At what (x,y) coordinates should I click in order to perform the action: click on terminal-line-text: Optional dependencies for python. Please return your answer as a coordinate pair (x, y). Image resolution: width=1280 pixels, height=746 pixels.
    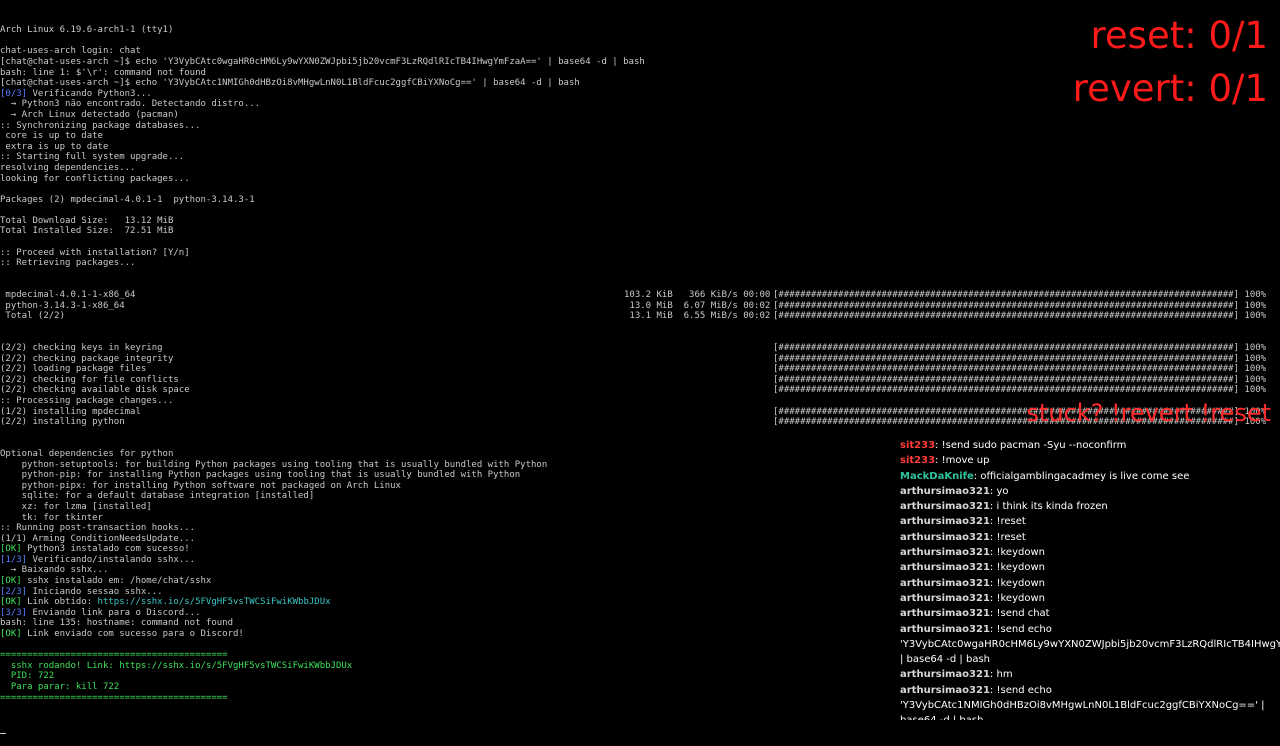
    Looking at the image, I should click on (87, 453).